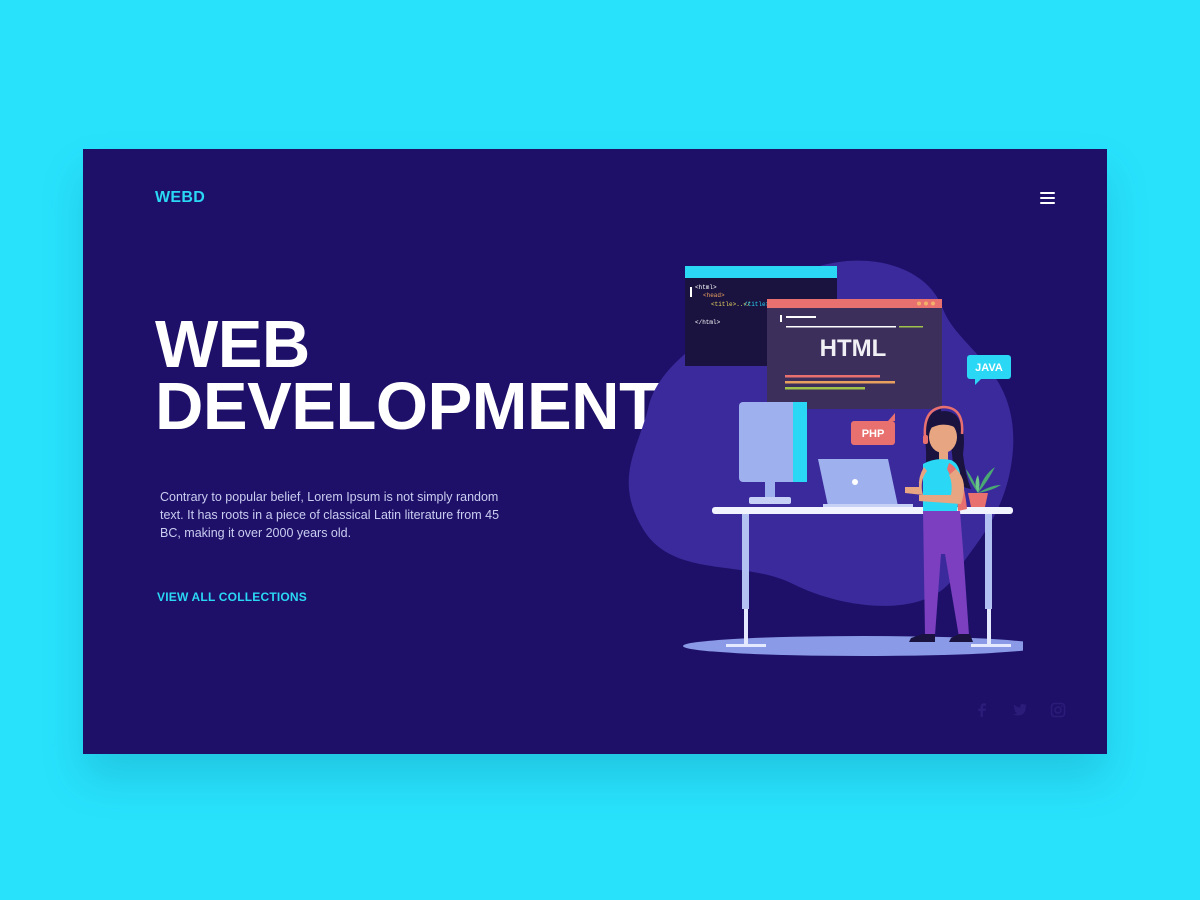  Describe the element at coordinates (1020, 710) in the screenshot. I see `twitter-icon` at that location.